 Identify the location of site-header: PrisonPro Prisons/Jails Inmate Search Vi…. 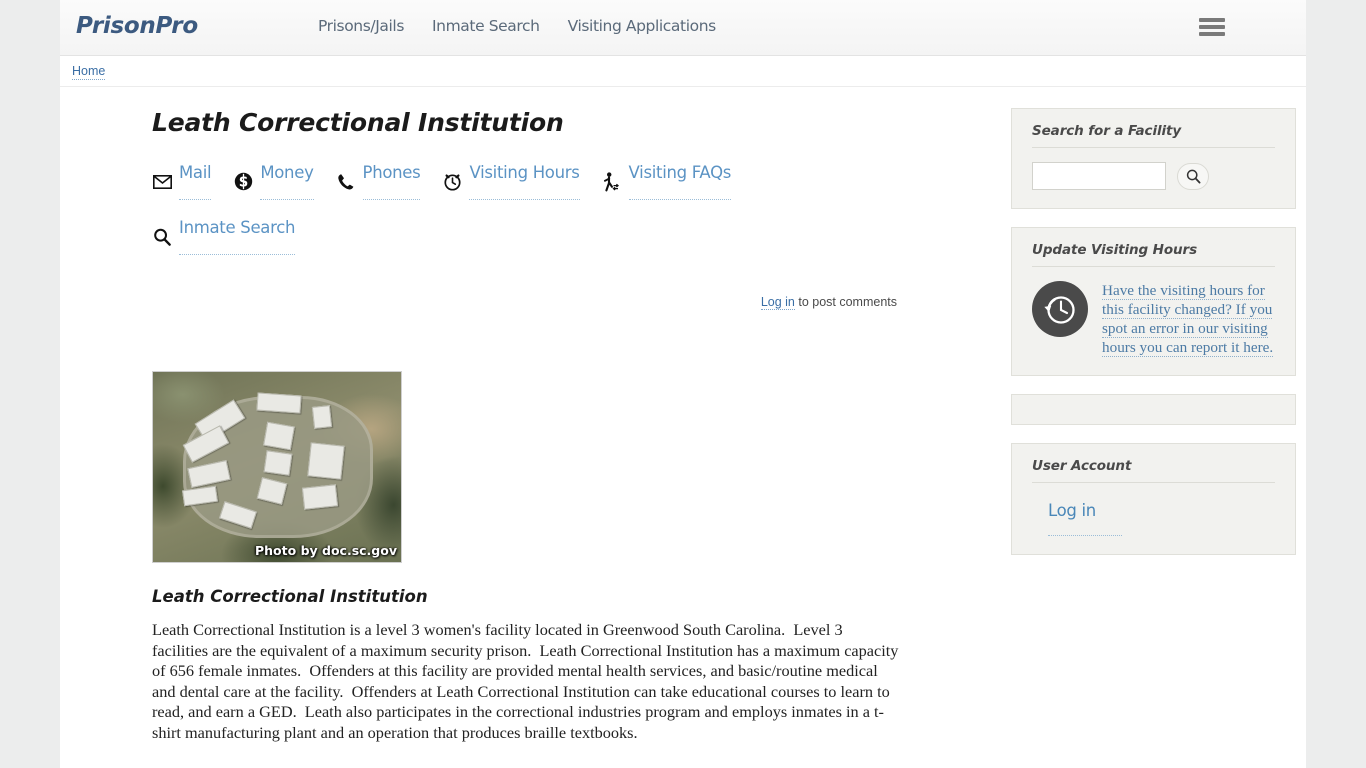
(683, 28).